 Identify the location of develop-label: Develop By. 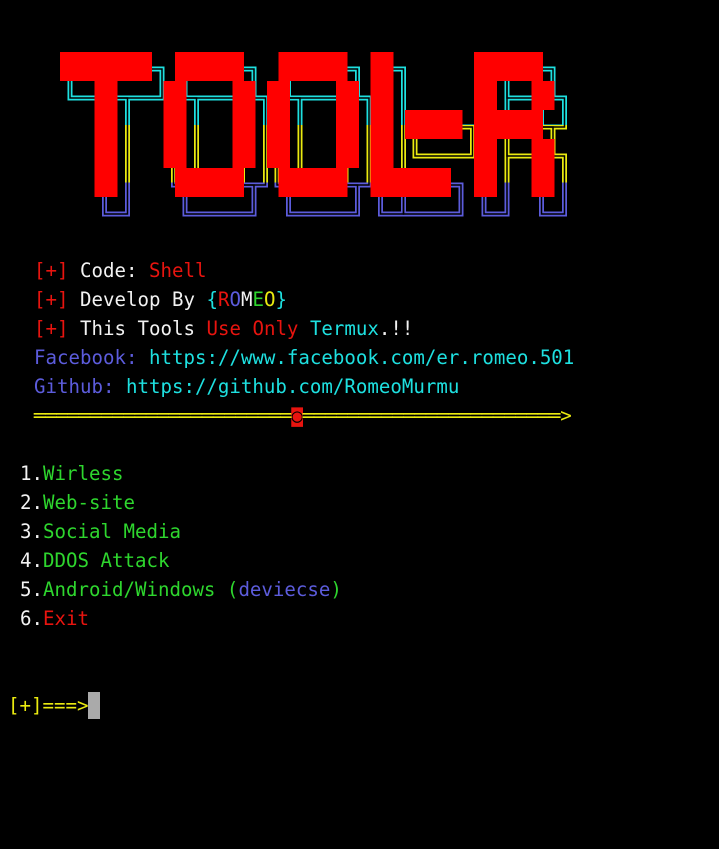
(137, 299).